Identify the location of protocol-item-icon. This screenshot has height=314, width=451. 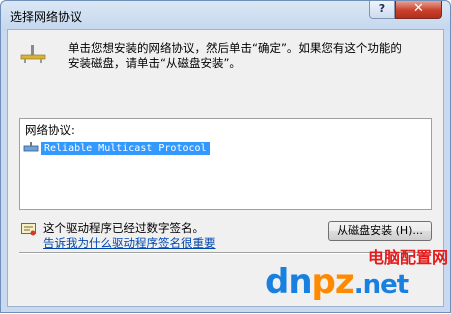
(31, 147).